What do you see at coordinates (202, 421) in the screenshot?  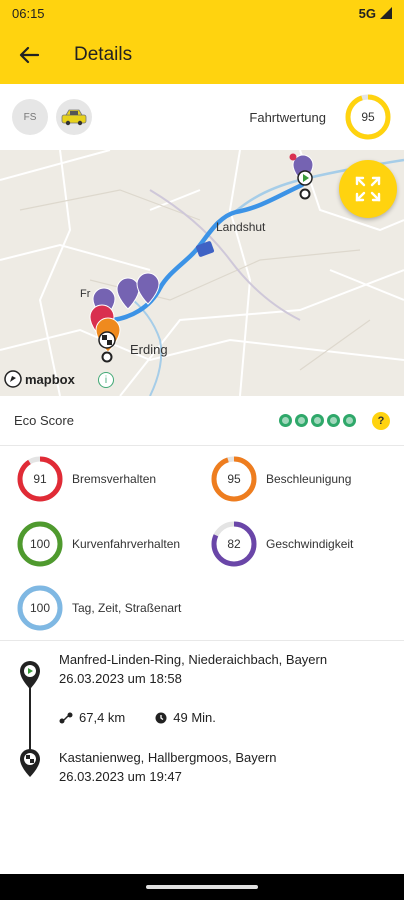 I see `eco-score-row: Eco Score ?` at bounding box center [202, 421].